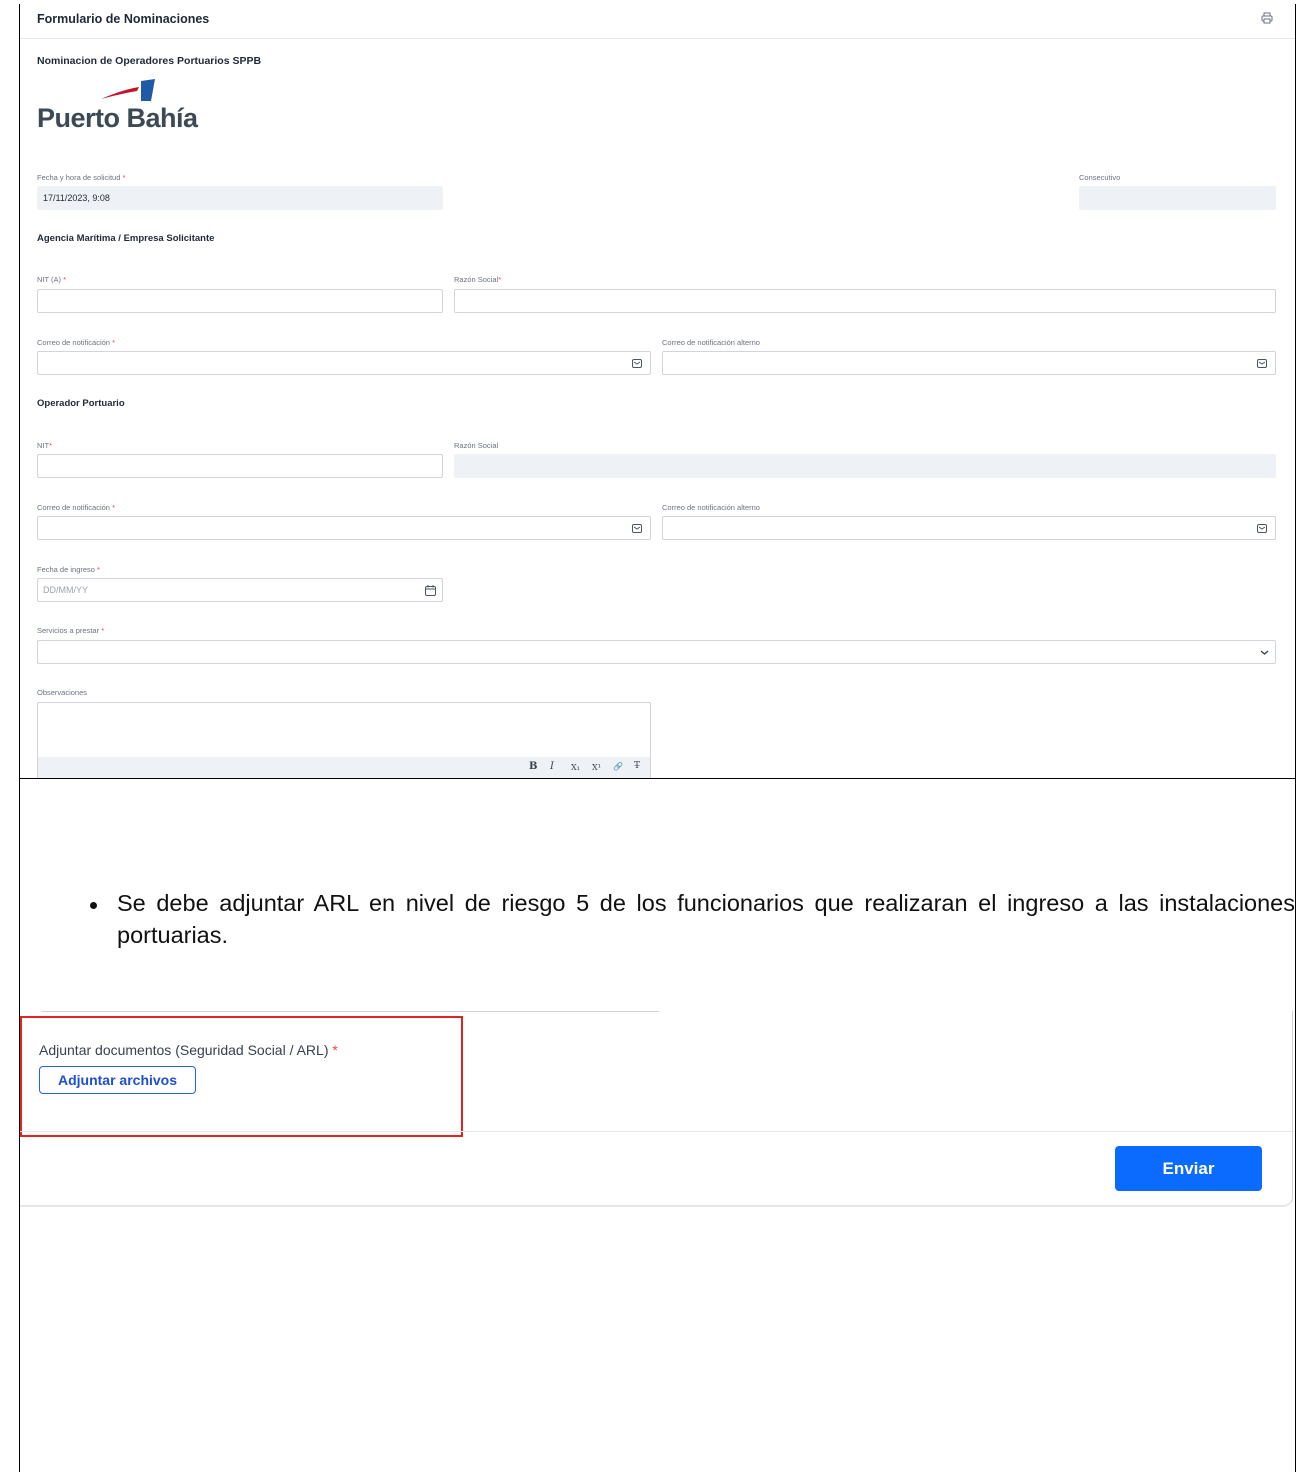 This screenshot has height=1472, width=1311. What do you see at coordinates (76, 507) in the screenshot?
I see `correo-operador-label: Correo de notificación *` at bounding box center [76, 507].